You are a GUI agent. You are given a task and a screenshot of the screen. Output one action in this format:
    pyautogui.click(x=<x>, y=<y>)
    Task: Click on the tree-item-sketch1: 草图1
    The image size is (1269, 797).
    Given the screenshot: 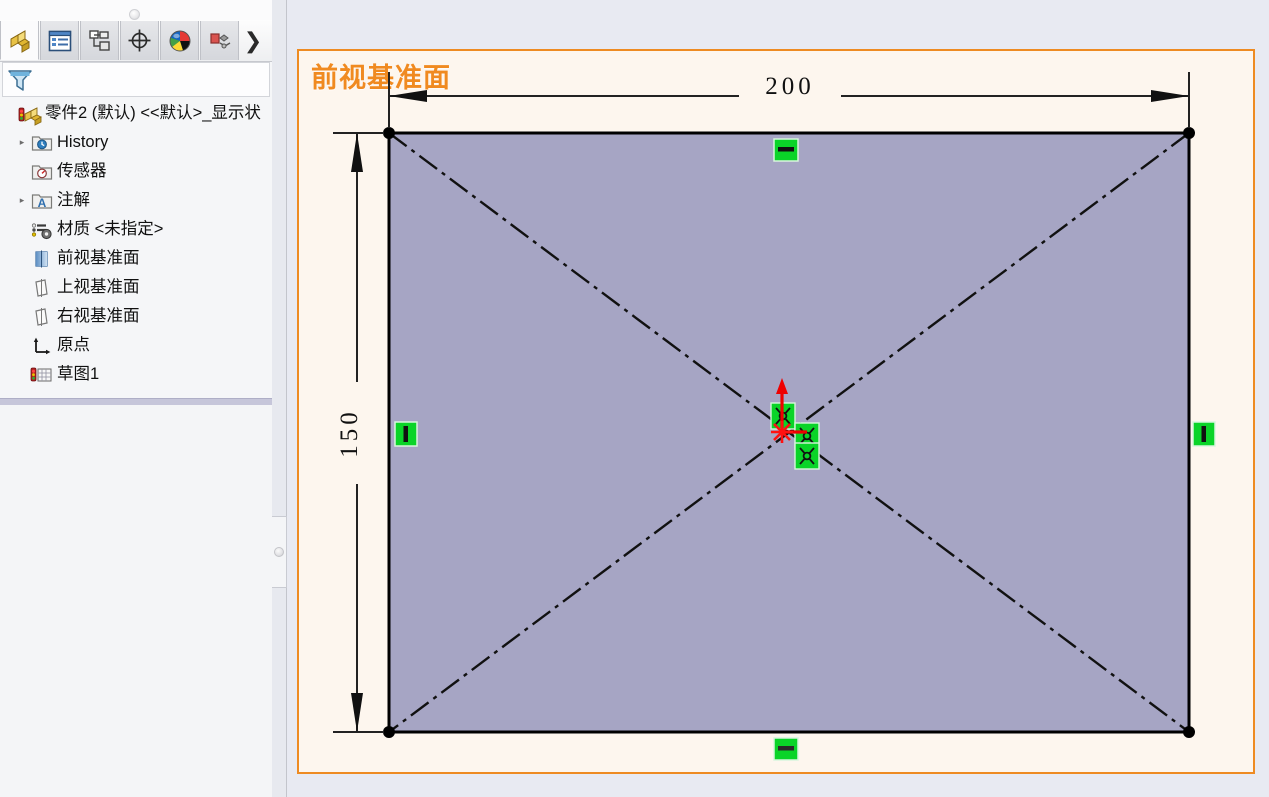 What is the action you would take?
    pyautogui.click(x=136, y=374)
    